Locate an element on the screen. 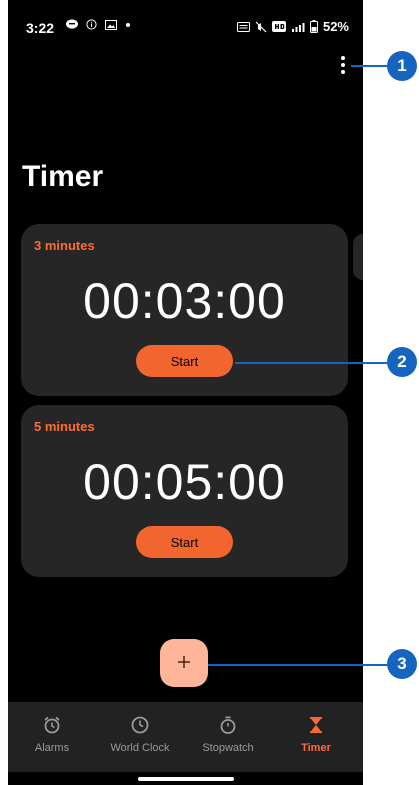  nav-item-world-clock: World Clock is located at coordinates (140, 737).